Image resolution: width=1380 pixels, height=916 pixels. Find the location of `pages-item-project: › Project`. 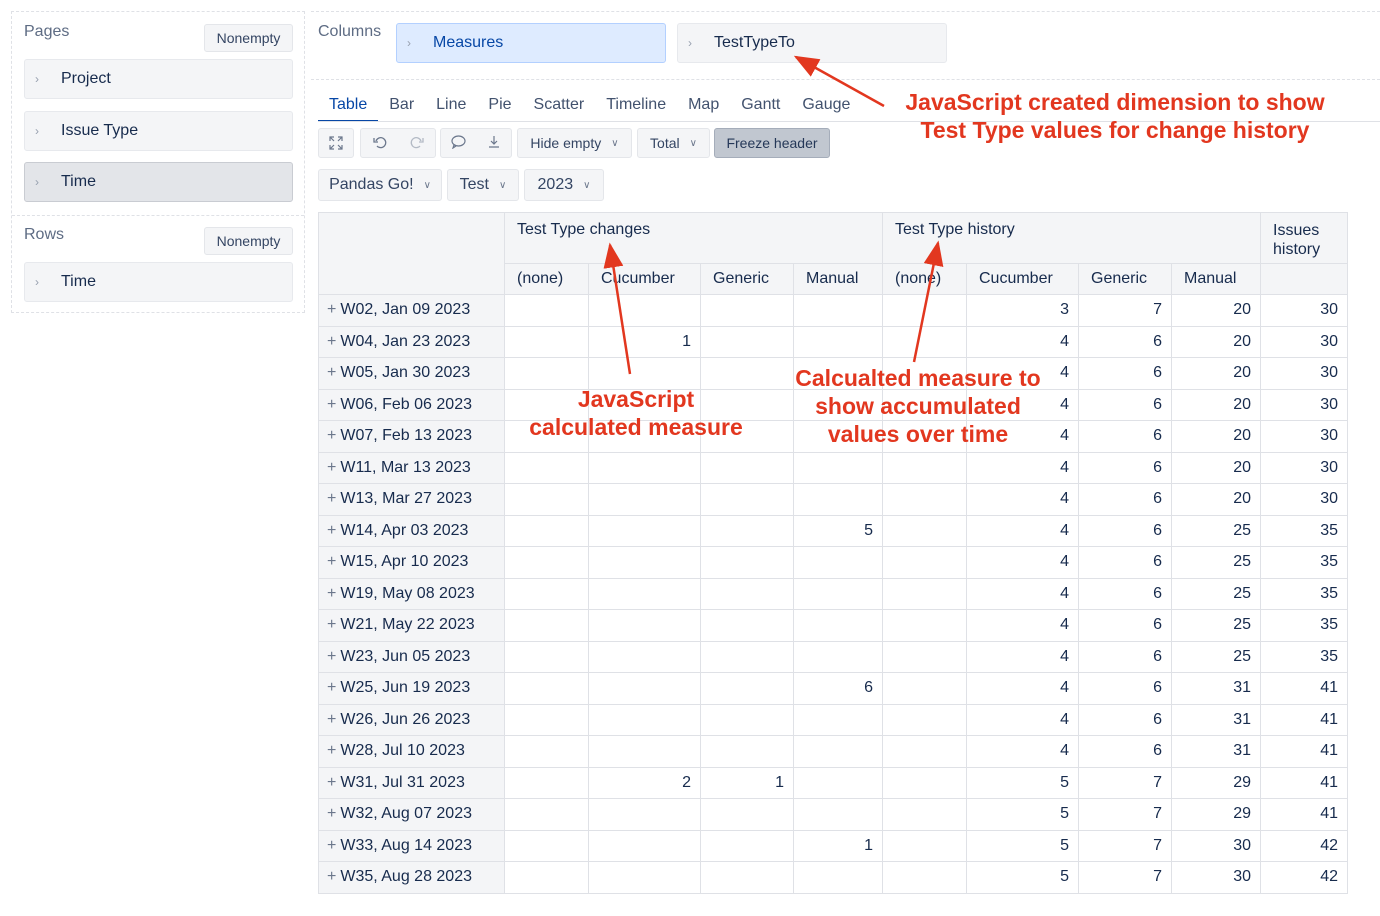

pages-item-project: › Project is located at coordinates (158, 79).